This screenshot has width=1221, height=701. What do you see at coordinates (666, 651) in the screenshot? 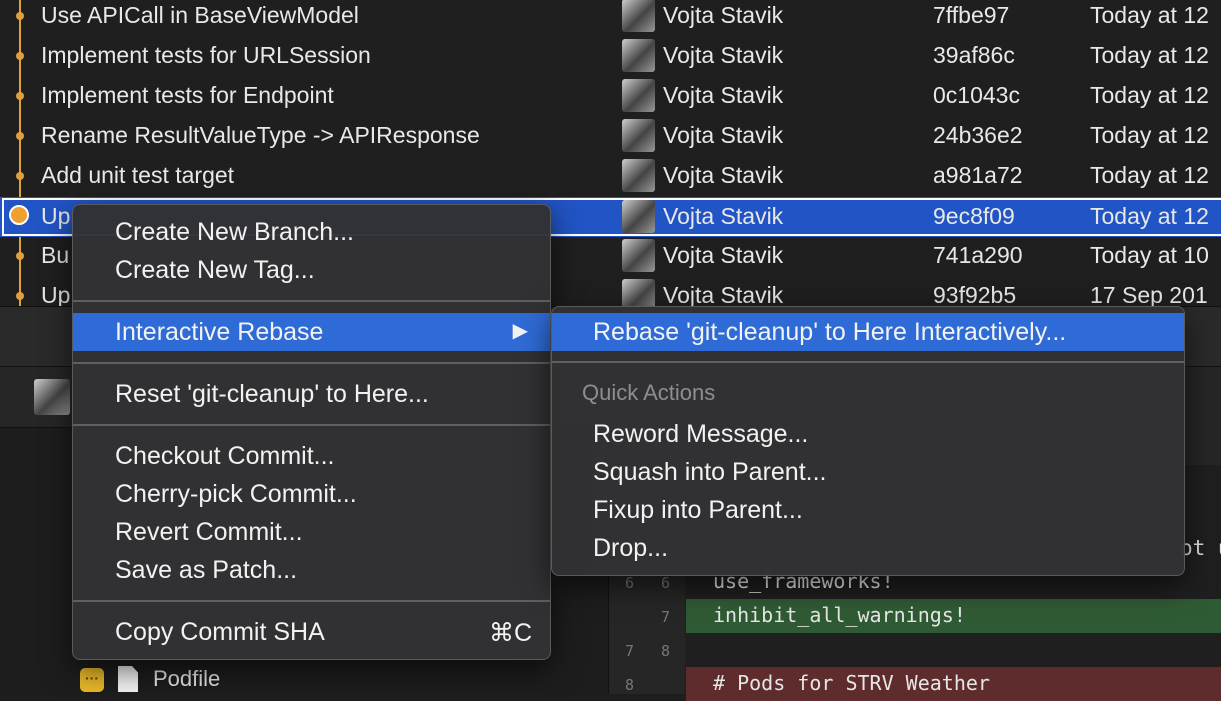
I see `new-line-number: 8` at bounding box center [666, 651].